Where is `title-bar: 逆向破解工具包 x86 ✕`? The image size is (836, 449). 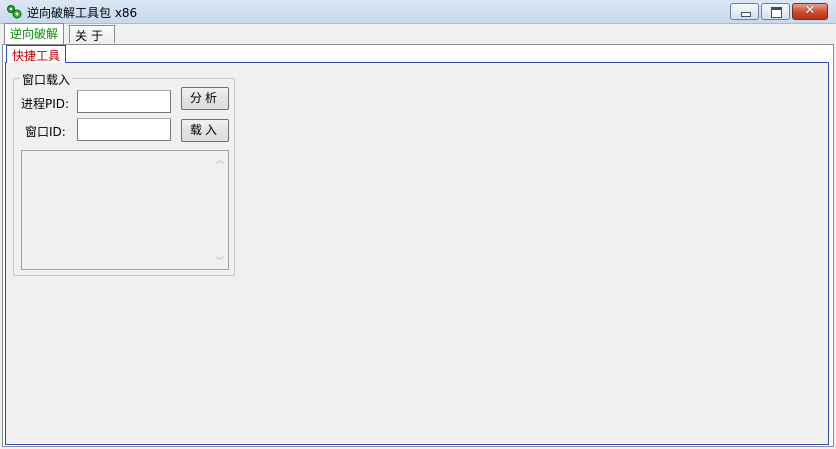 title-bar: 逆向破解工具包 x86 ✕ is located at coordinates (418, 12).